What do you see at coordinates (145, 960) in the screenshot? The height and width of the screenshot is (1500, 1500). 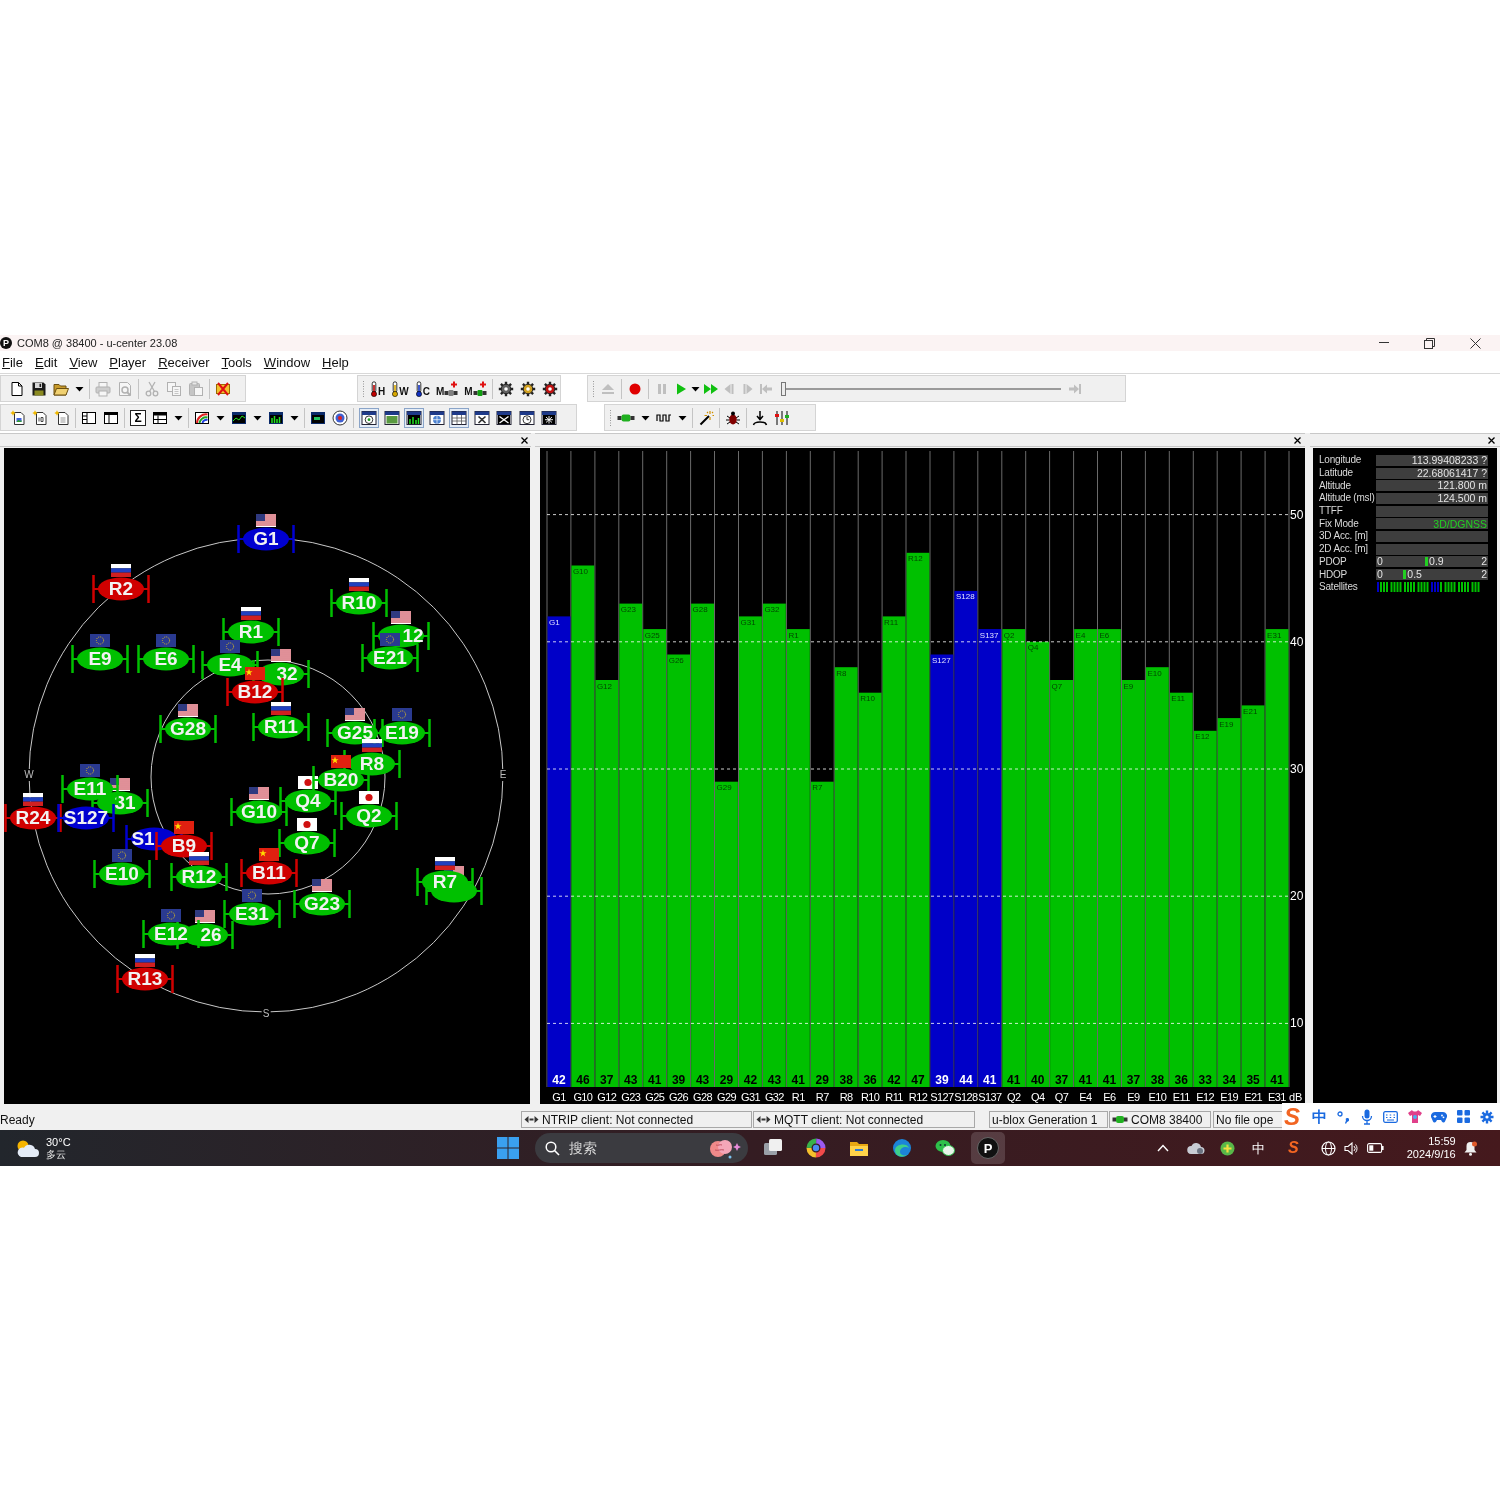 I see `russia-flag-icon` at bounding box center [145, 960].